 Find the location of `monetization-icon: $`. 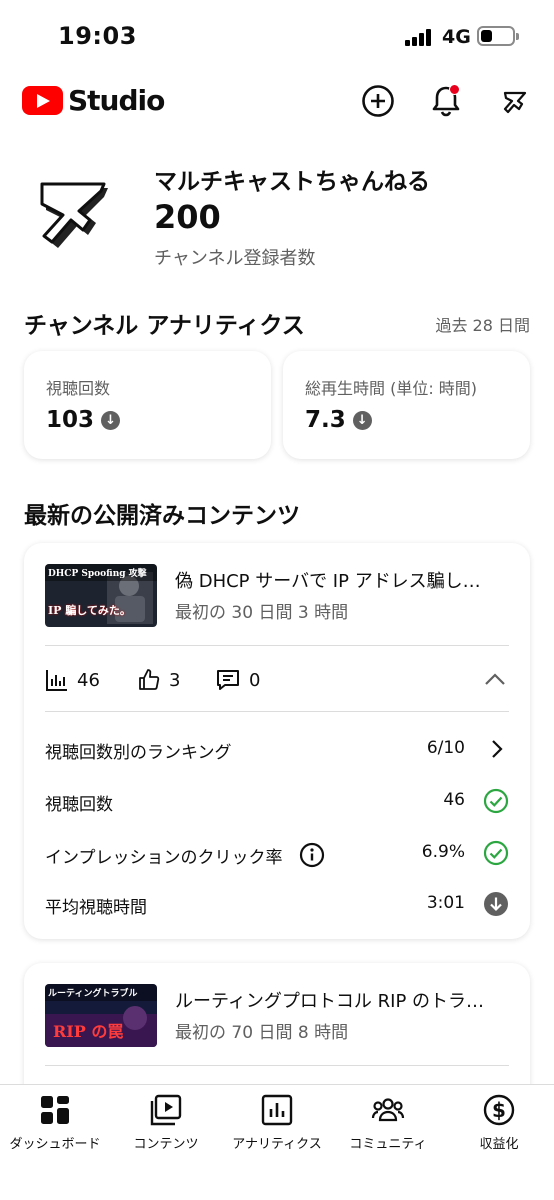

monetization-icon: $ is located at coordinates (499, 1110).